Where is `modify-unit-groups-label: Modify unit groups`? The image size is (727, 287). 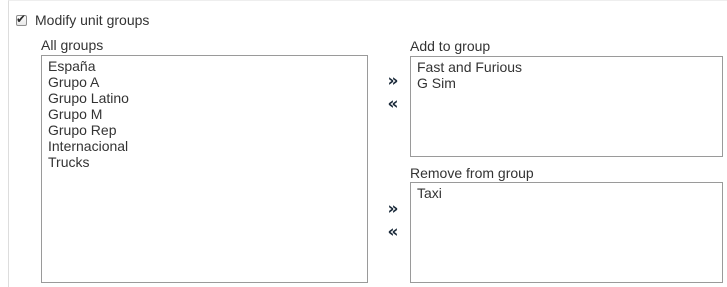 modify-unit-groups-label: Modify unit groups is located at coordinates (92, 20).